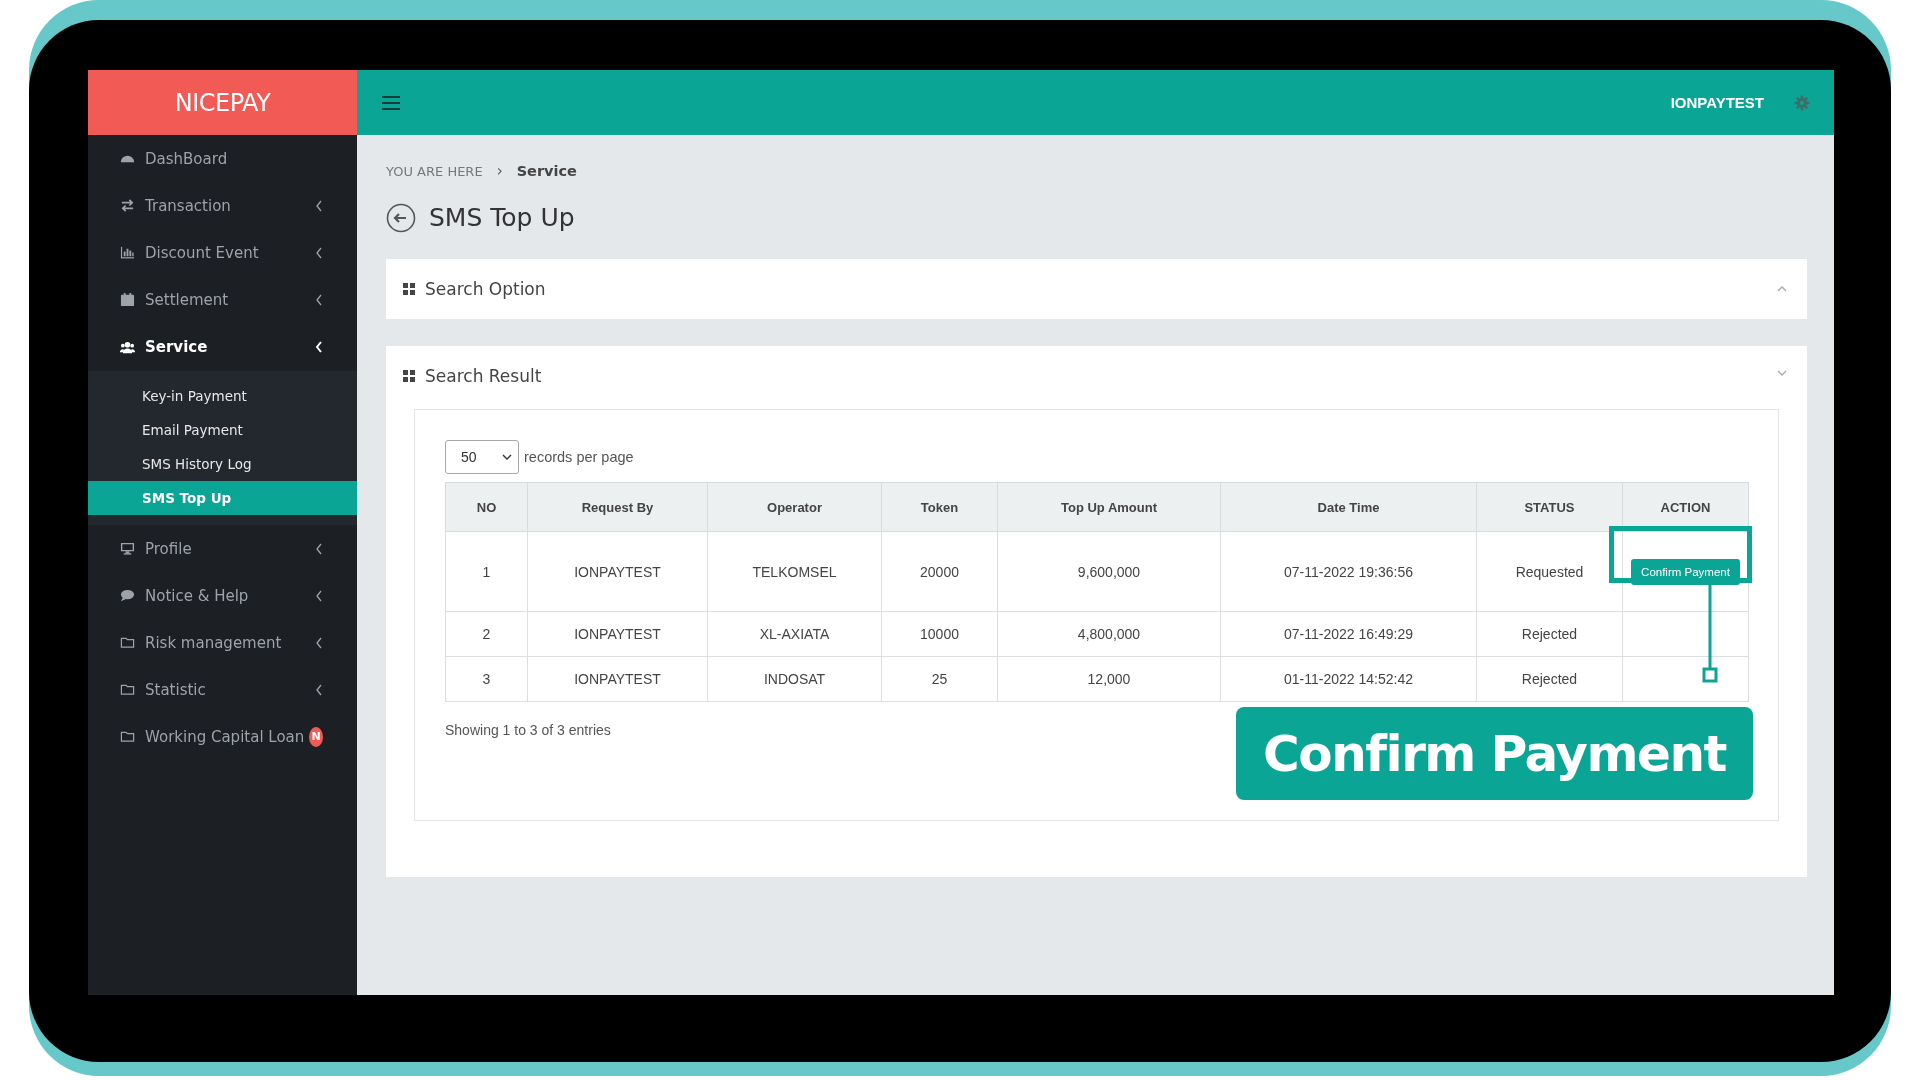 The width and height of the screenshot is (1920, 1080). What do you see at coordinates (486, 634) in the screenshot?
I see `table-cell: 2` at bounding box center [486, 634].